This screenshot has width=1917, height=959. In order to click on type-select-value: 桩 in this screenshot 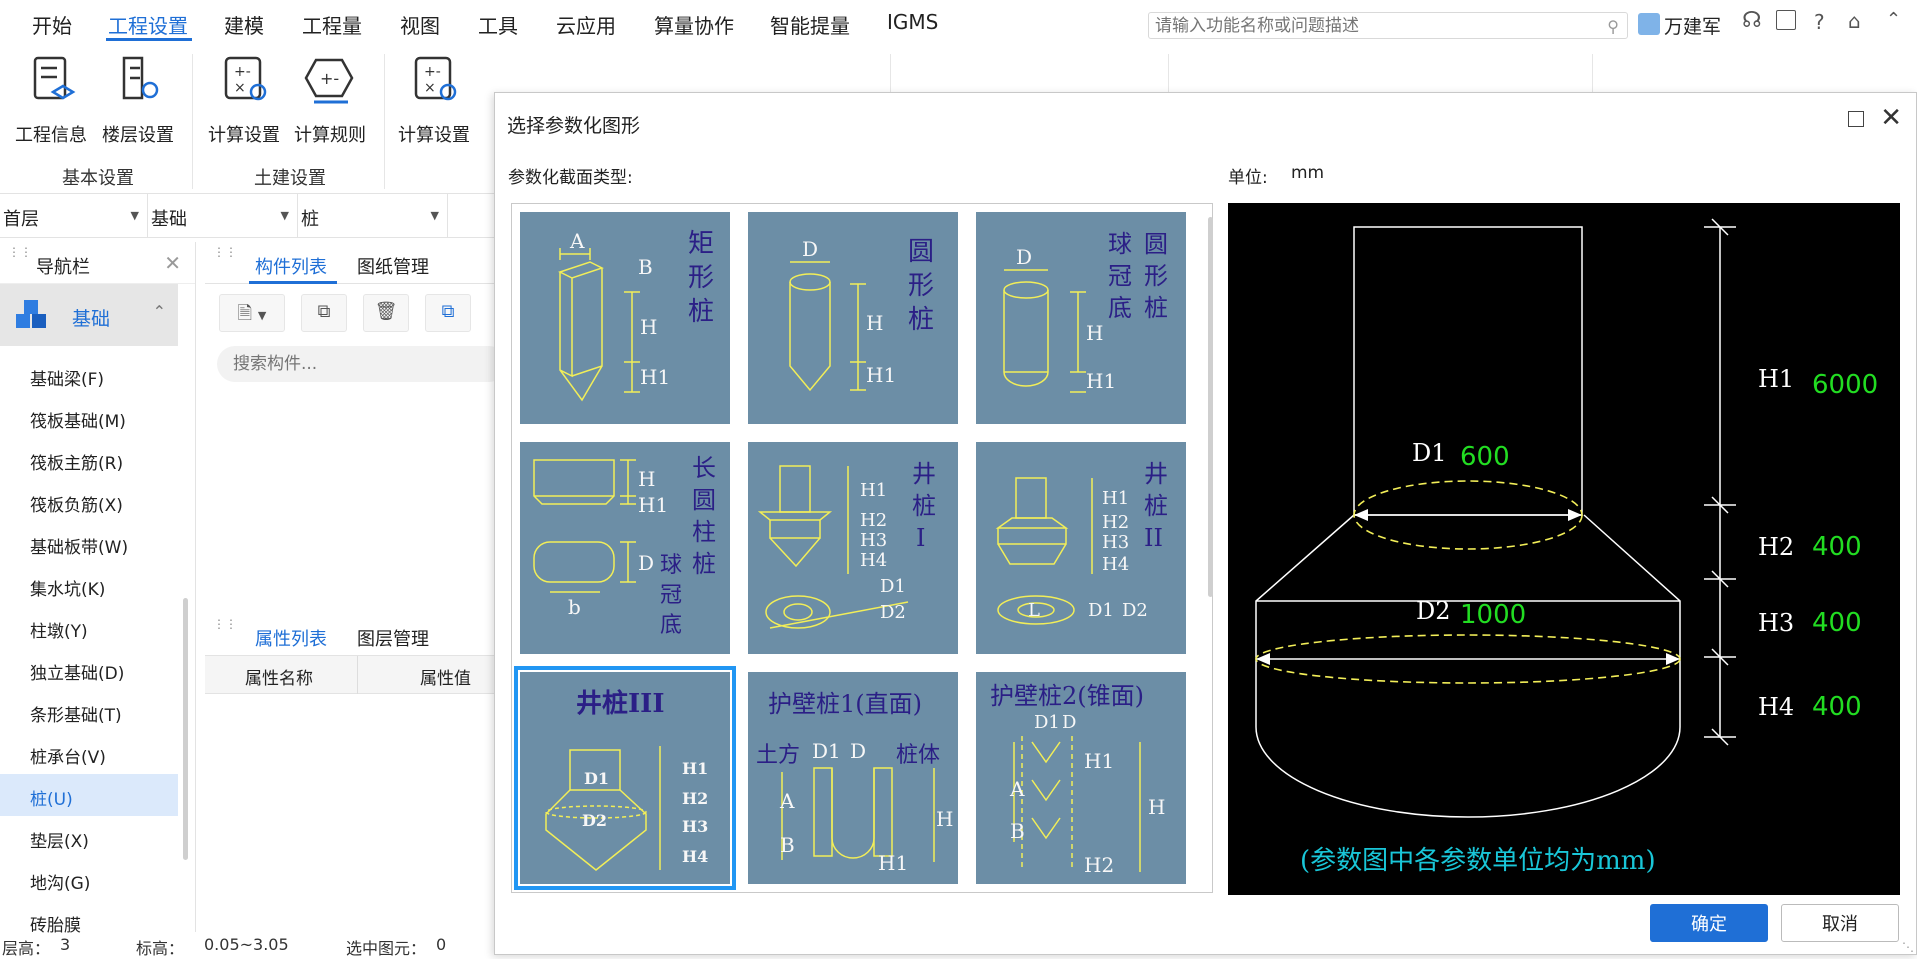, I will do `click(310, 219)`.